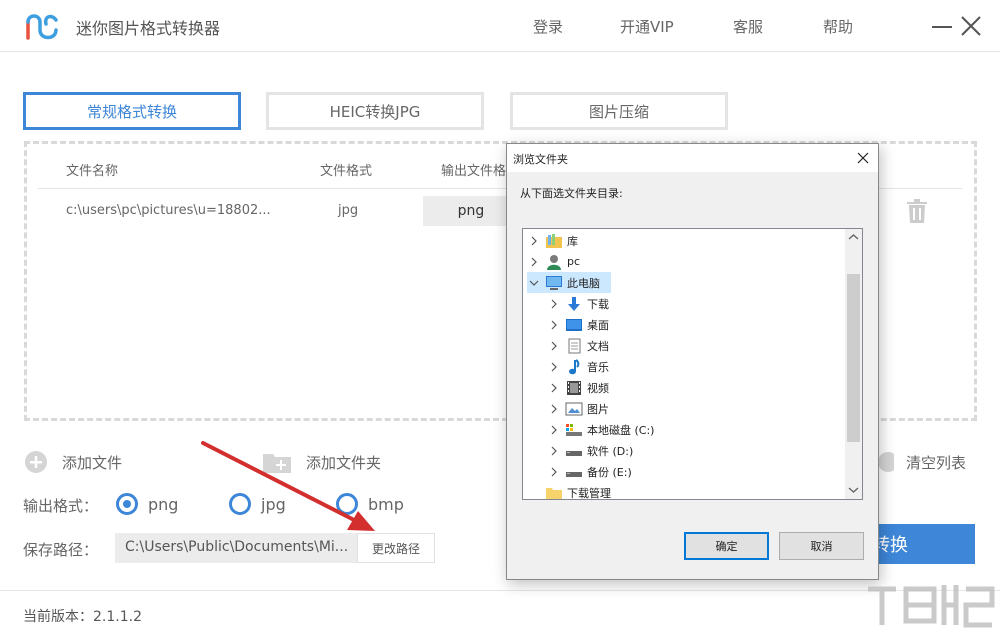 This screenshot has height=640, width=1000. Describe the element at coordinates (931, 606) in the screenshot. I see `watermark-logo-icon` at that location.